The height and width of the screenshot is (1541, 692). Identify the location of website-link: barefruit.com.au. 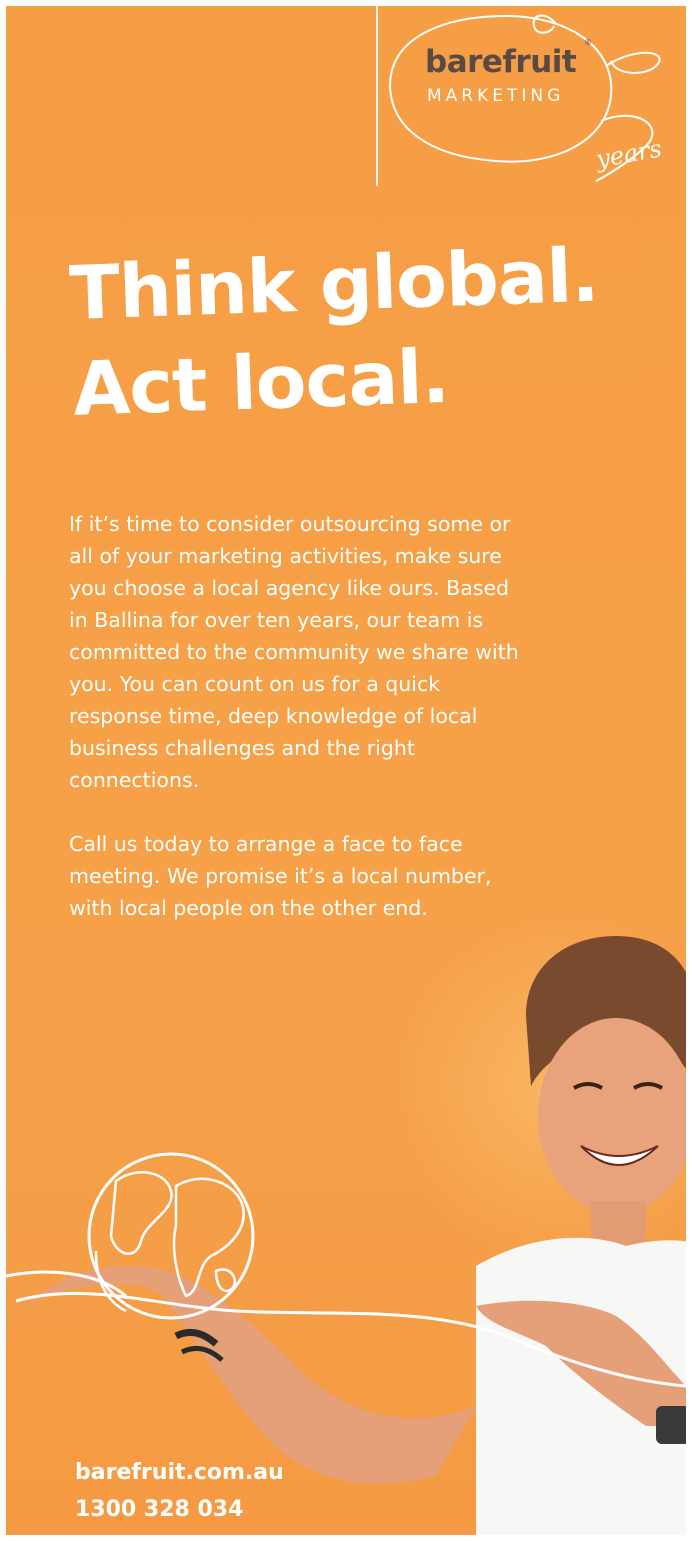
(179, 1472).